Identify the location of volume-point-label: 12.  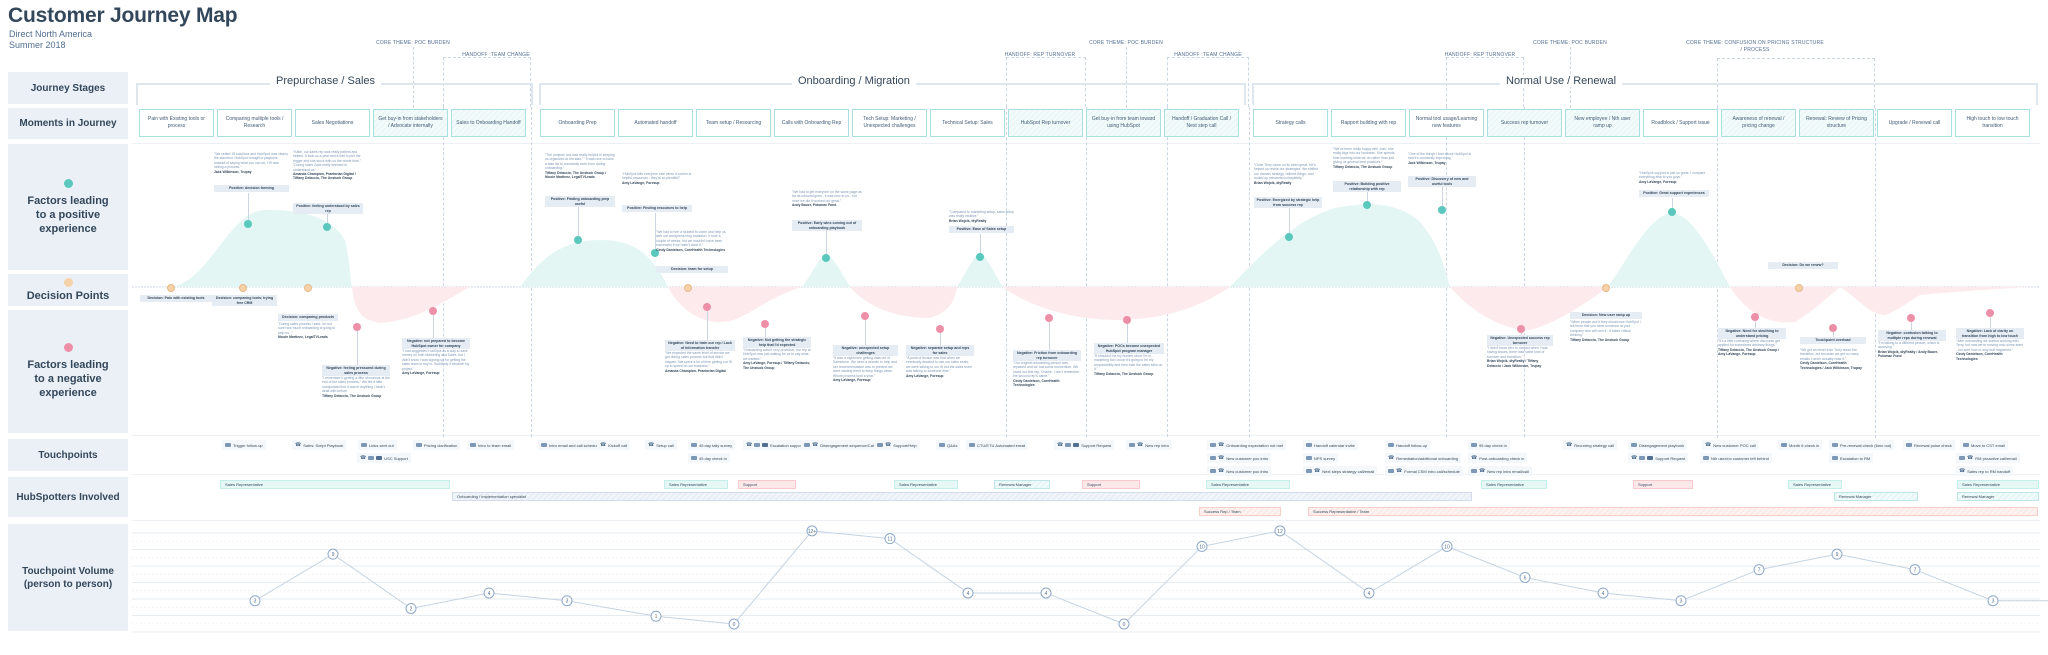
(1280, 532).